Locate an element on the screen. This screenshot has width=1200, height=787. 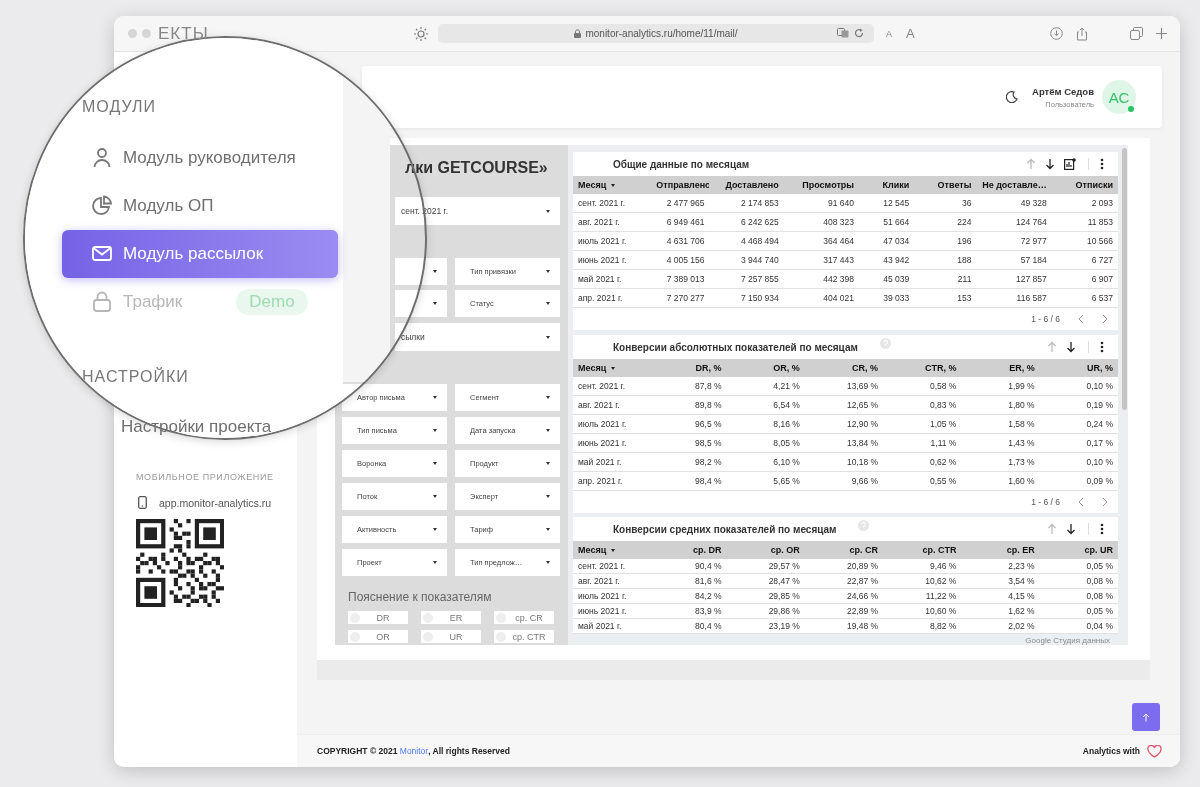
column-header: Просмотры is located at coordinates (821, 185).